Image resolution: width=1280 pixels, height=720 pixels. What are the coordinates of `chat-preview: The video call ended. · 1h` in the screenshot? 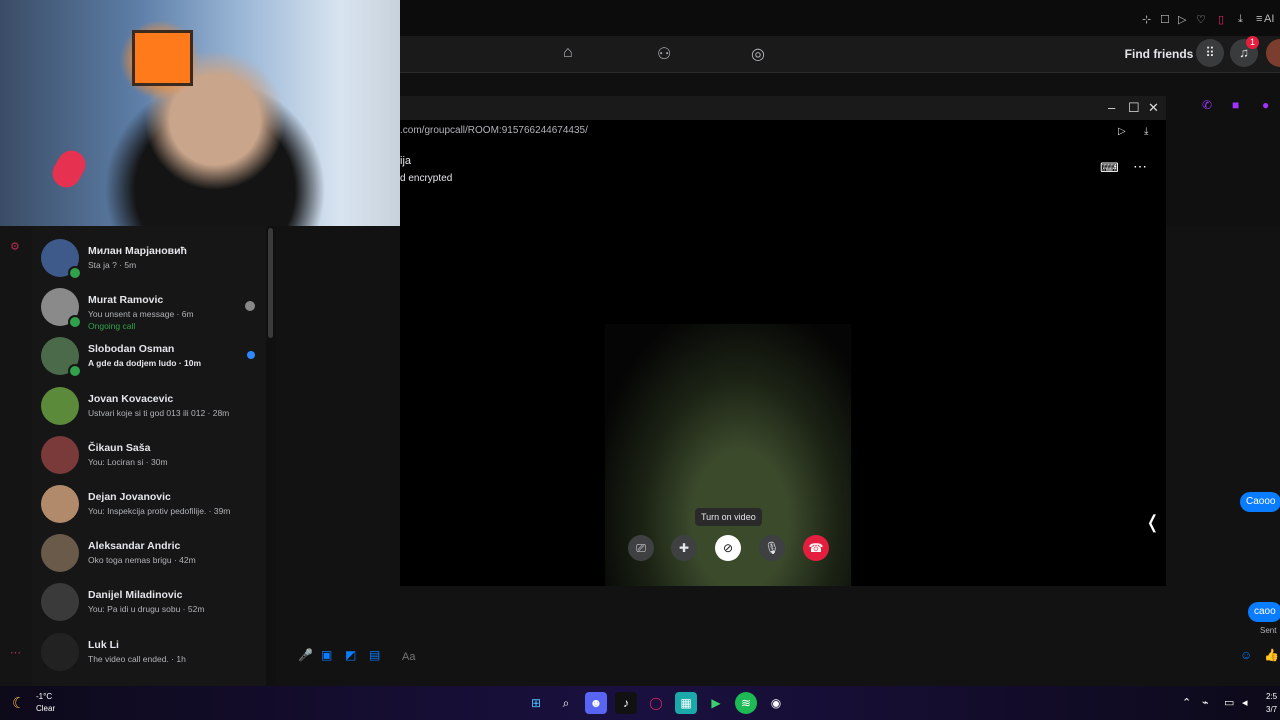 It's located at (137, 658).